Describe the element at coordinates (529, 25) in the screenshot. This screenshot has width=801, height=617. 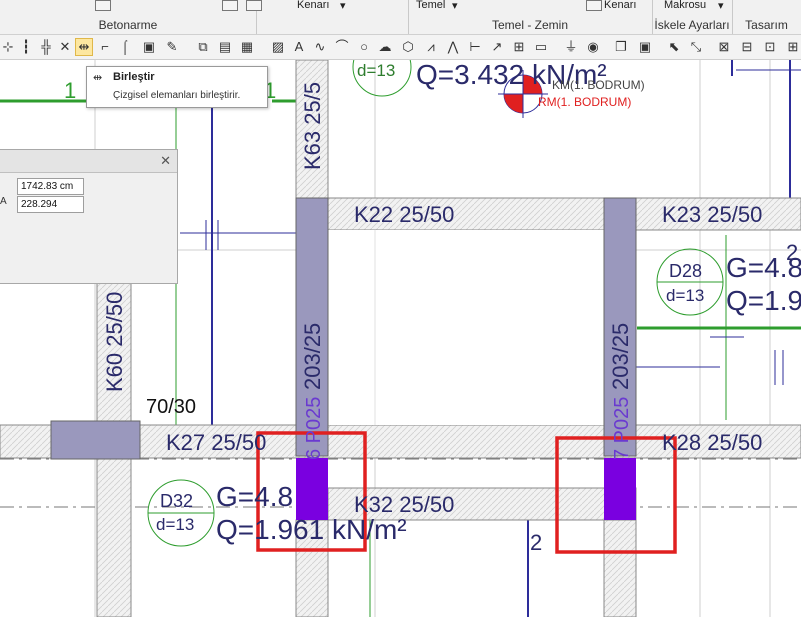
I see `ribbon-group-label: Temel - Zemin` at that location.